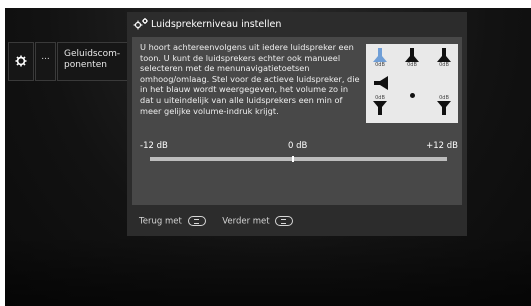 This screenshot has height=306, width=531. I want to click on speaker-center: 0dB, so click(412, 58).